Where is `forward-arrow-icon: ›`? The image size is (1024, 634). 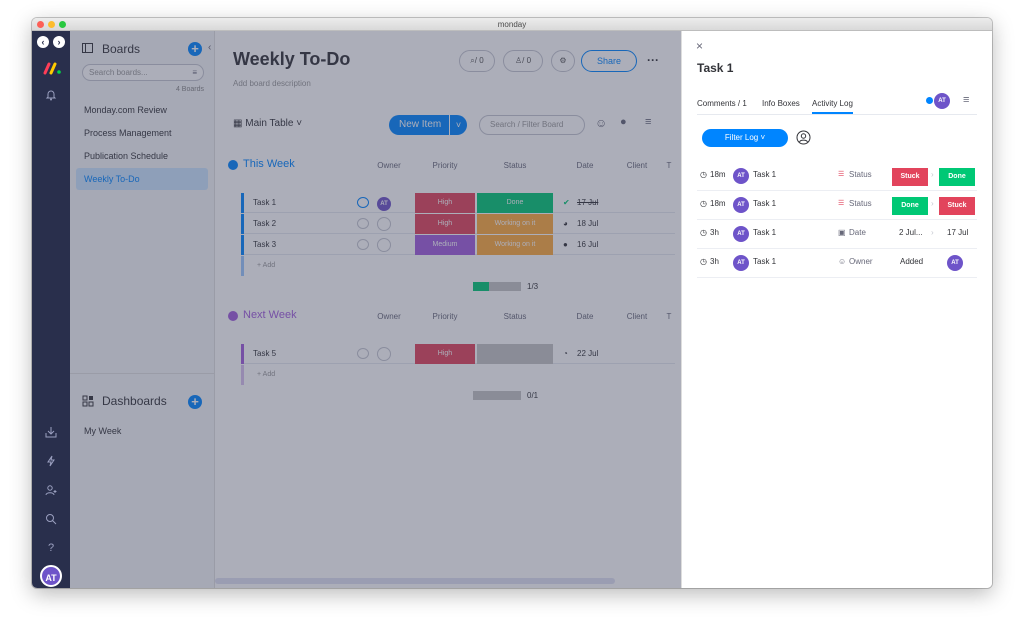 forward-arrow-icon: › is located at coordinates (59, 42).